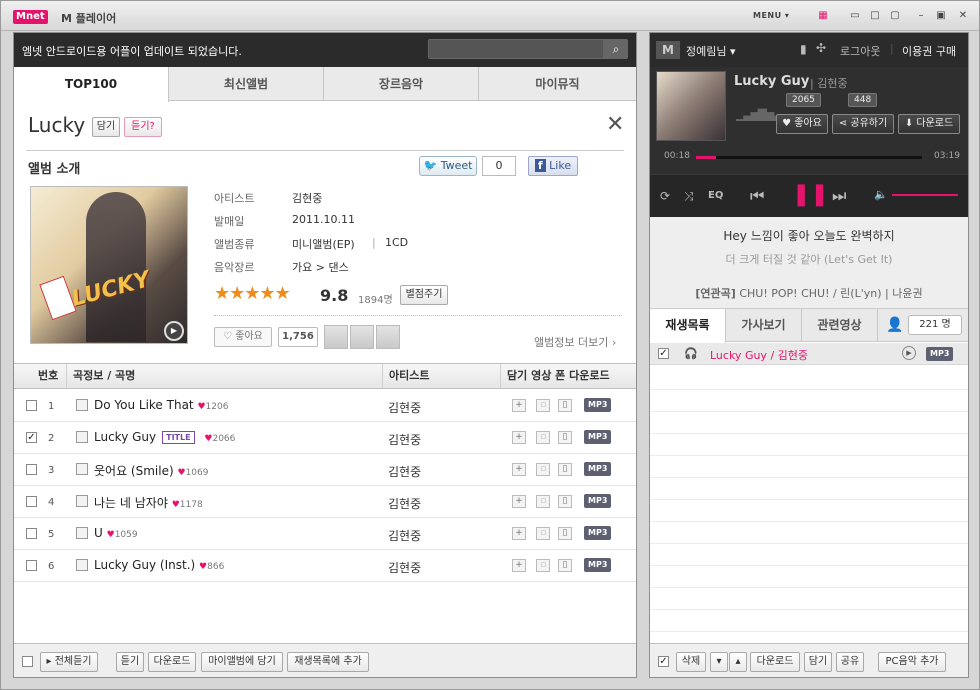  Describe the element at coordinates (823, 16) in the screenshot. I see `skin-icon: ▦` at that location.